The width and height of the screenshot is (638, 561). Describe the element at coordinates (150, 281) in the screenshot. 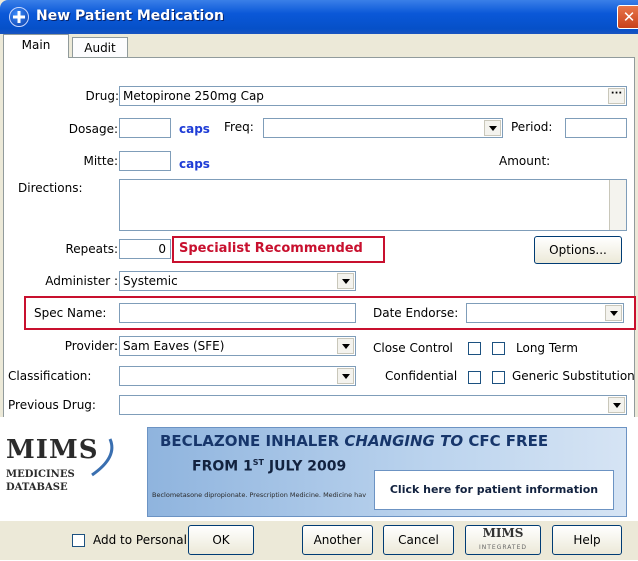

I see `administer-value: Systemic` at that location.